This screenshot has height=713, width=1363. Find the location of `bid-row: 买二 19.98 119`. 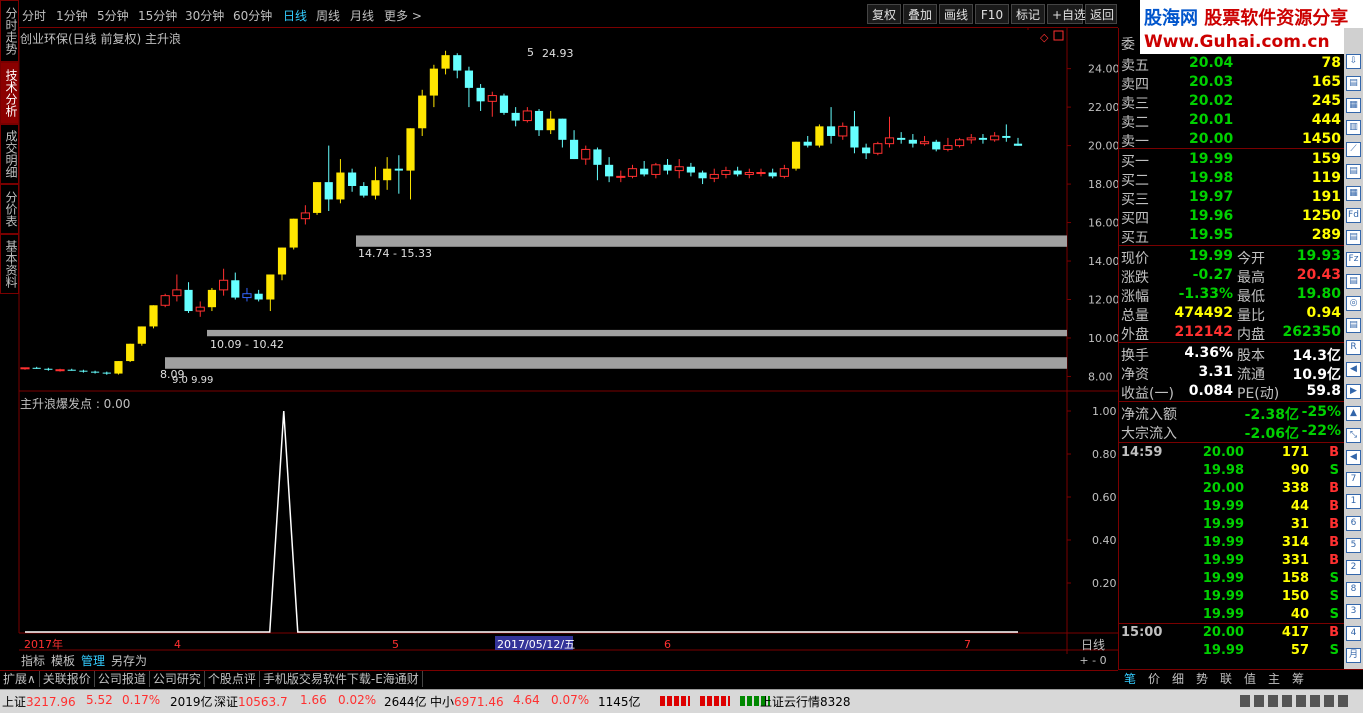

bid-row: 买二 19.98 119 is located at coordinates (1232, 179).